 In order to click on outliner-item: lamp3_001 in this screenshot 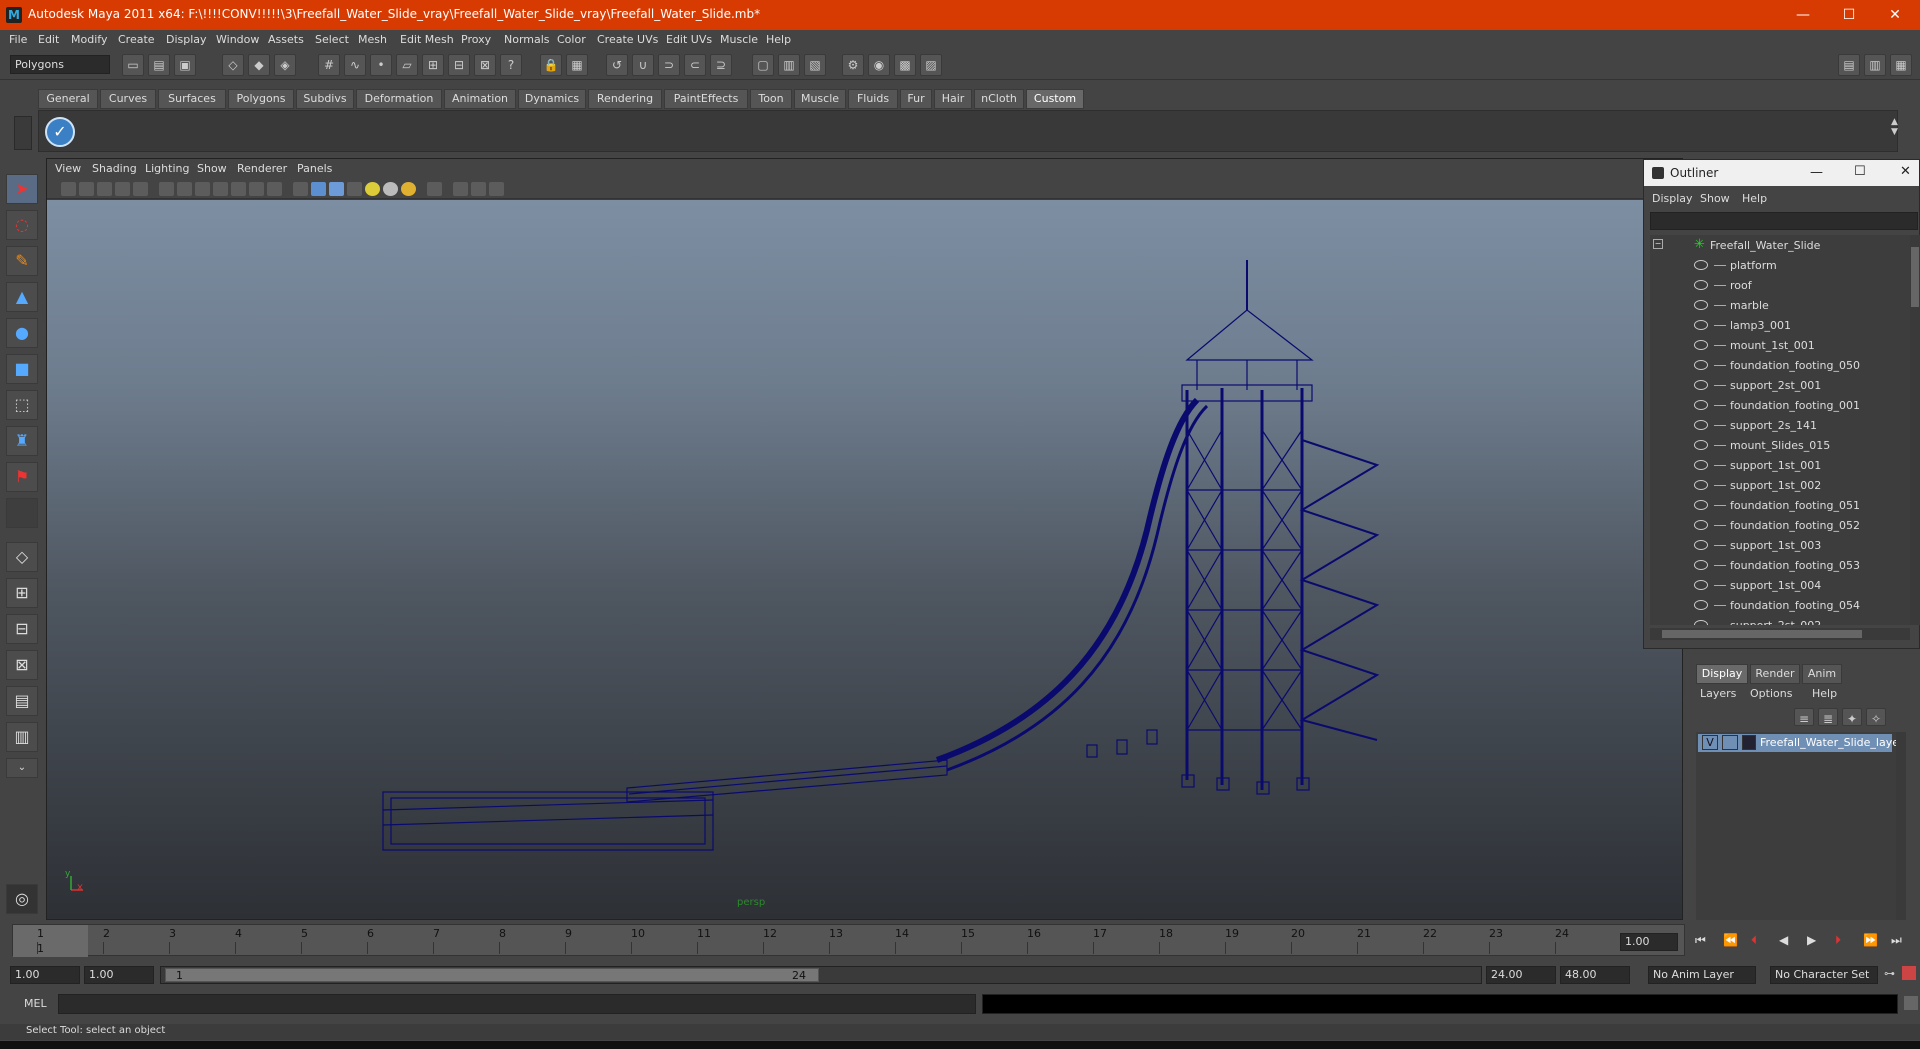, I will do `click(1780, 326)`.